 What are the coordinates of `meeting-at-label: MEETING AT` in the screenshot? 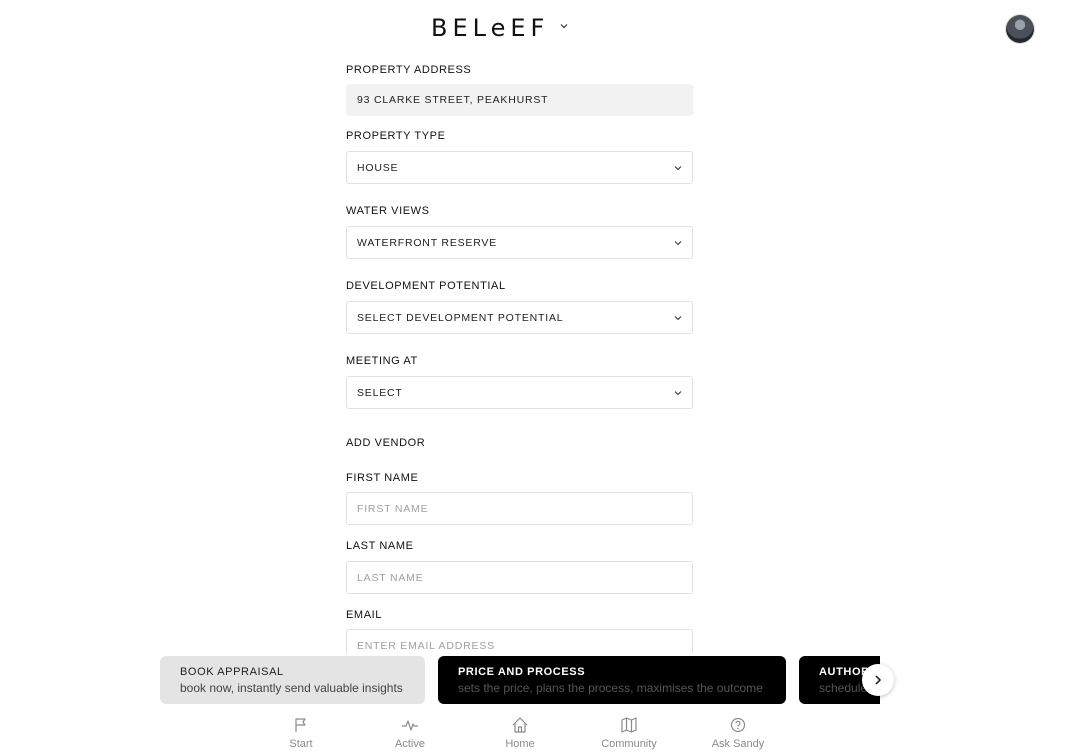 It's located at (382, 361).